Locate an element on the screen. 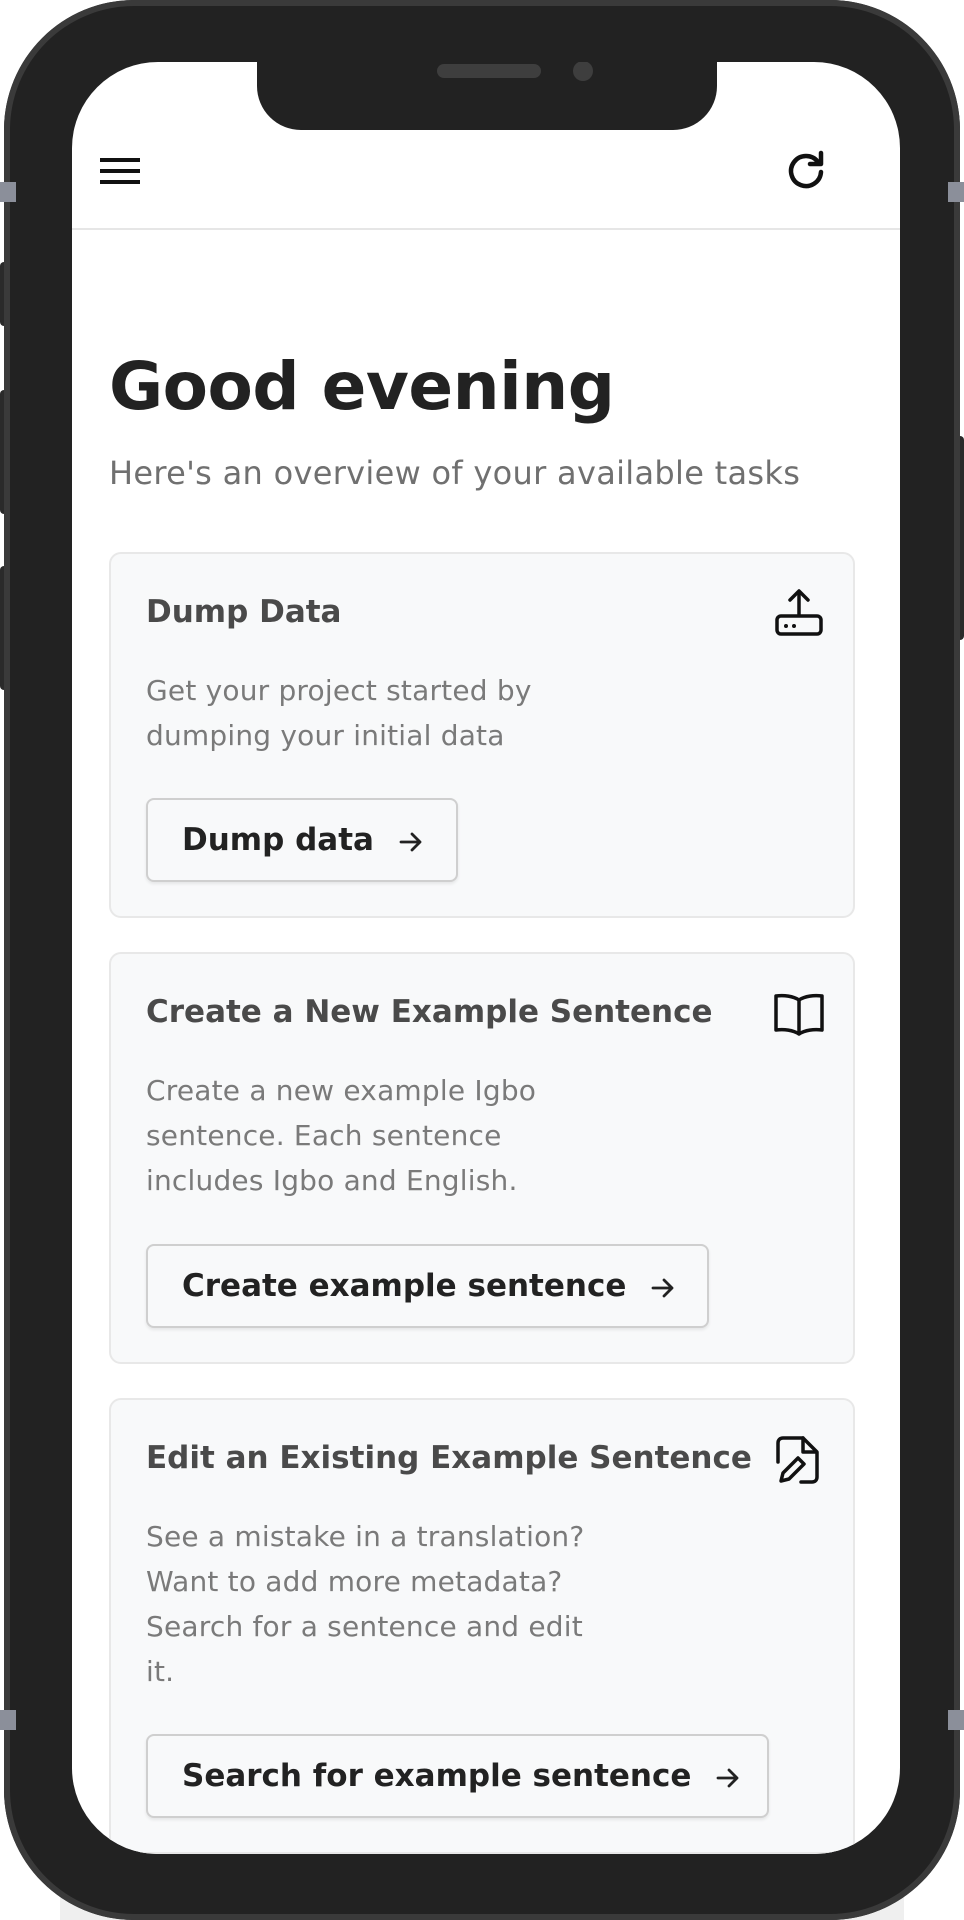  front-camera is located at coordinates (583, 71).